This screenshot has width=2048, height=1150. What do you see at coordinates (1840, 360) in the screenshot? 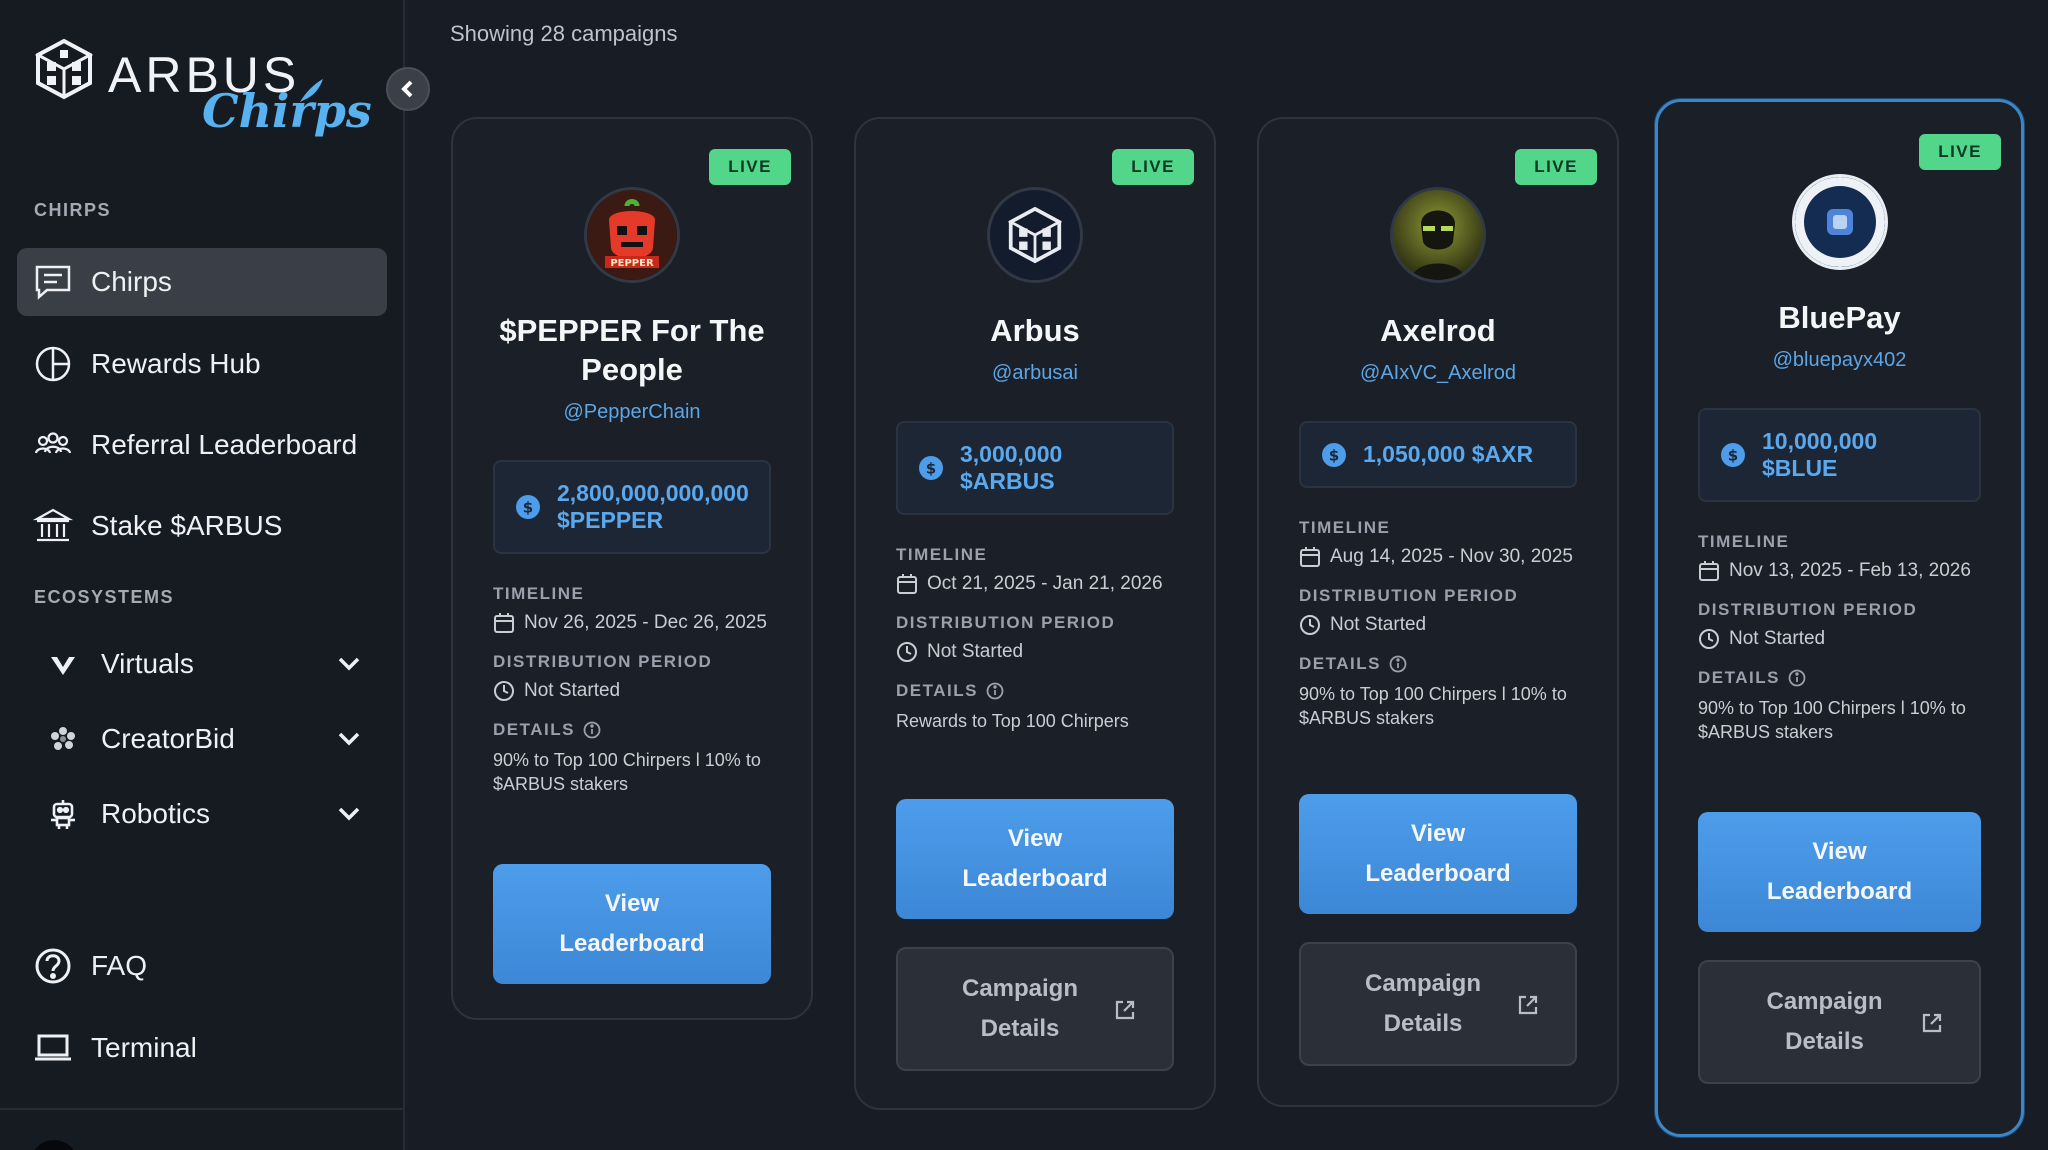
I see `campaign-handle: @bluepayx402` at bounding box center [1840, 360].